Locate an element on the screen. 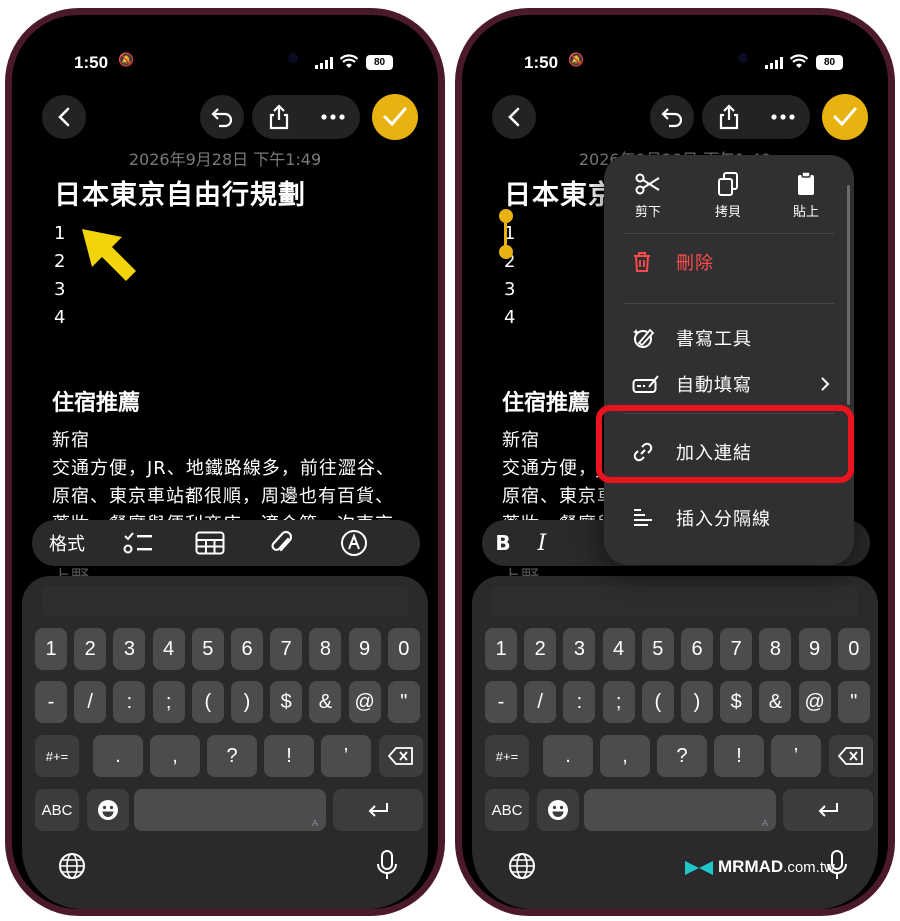 The image size is (900, 921). note-title: 日本東京自由行規劃 is located at coordinates (180, 192).